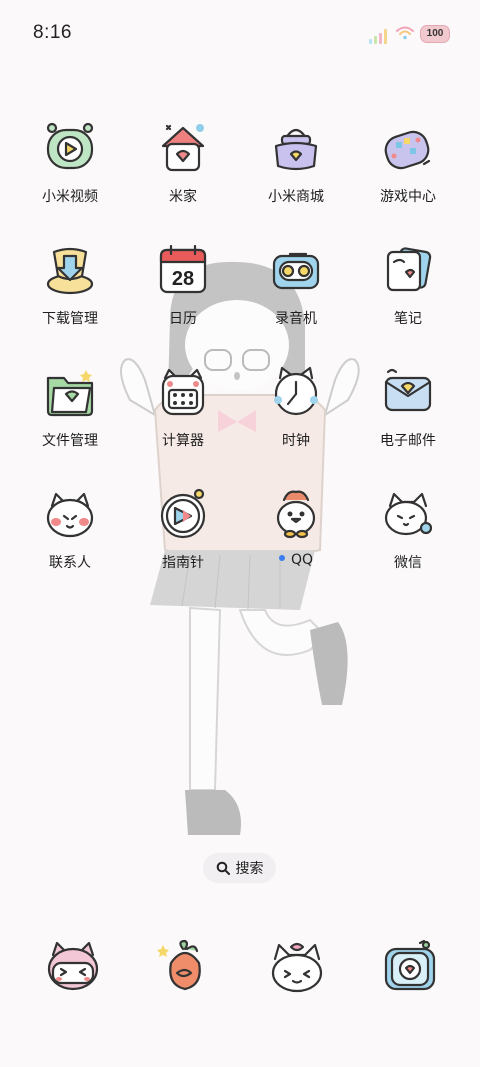  I want to click on battery-level: 100, so click(435, 33).